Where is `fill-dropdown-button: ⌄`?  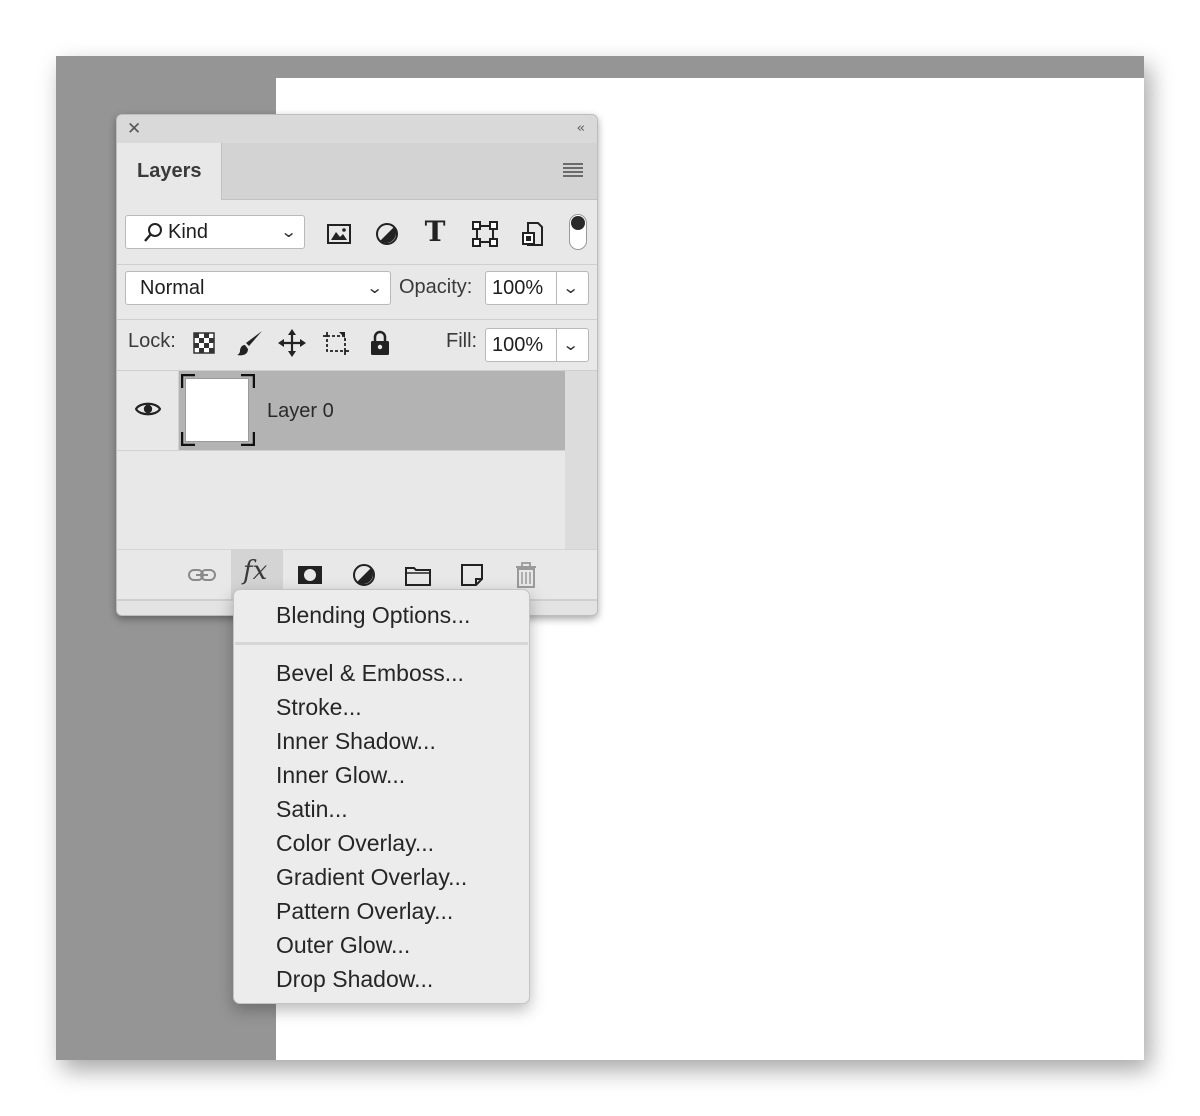 fill-dropdown-button: ⌄ is located at coordinates (573, 345).